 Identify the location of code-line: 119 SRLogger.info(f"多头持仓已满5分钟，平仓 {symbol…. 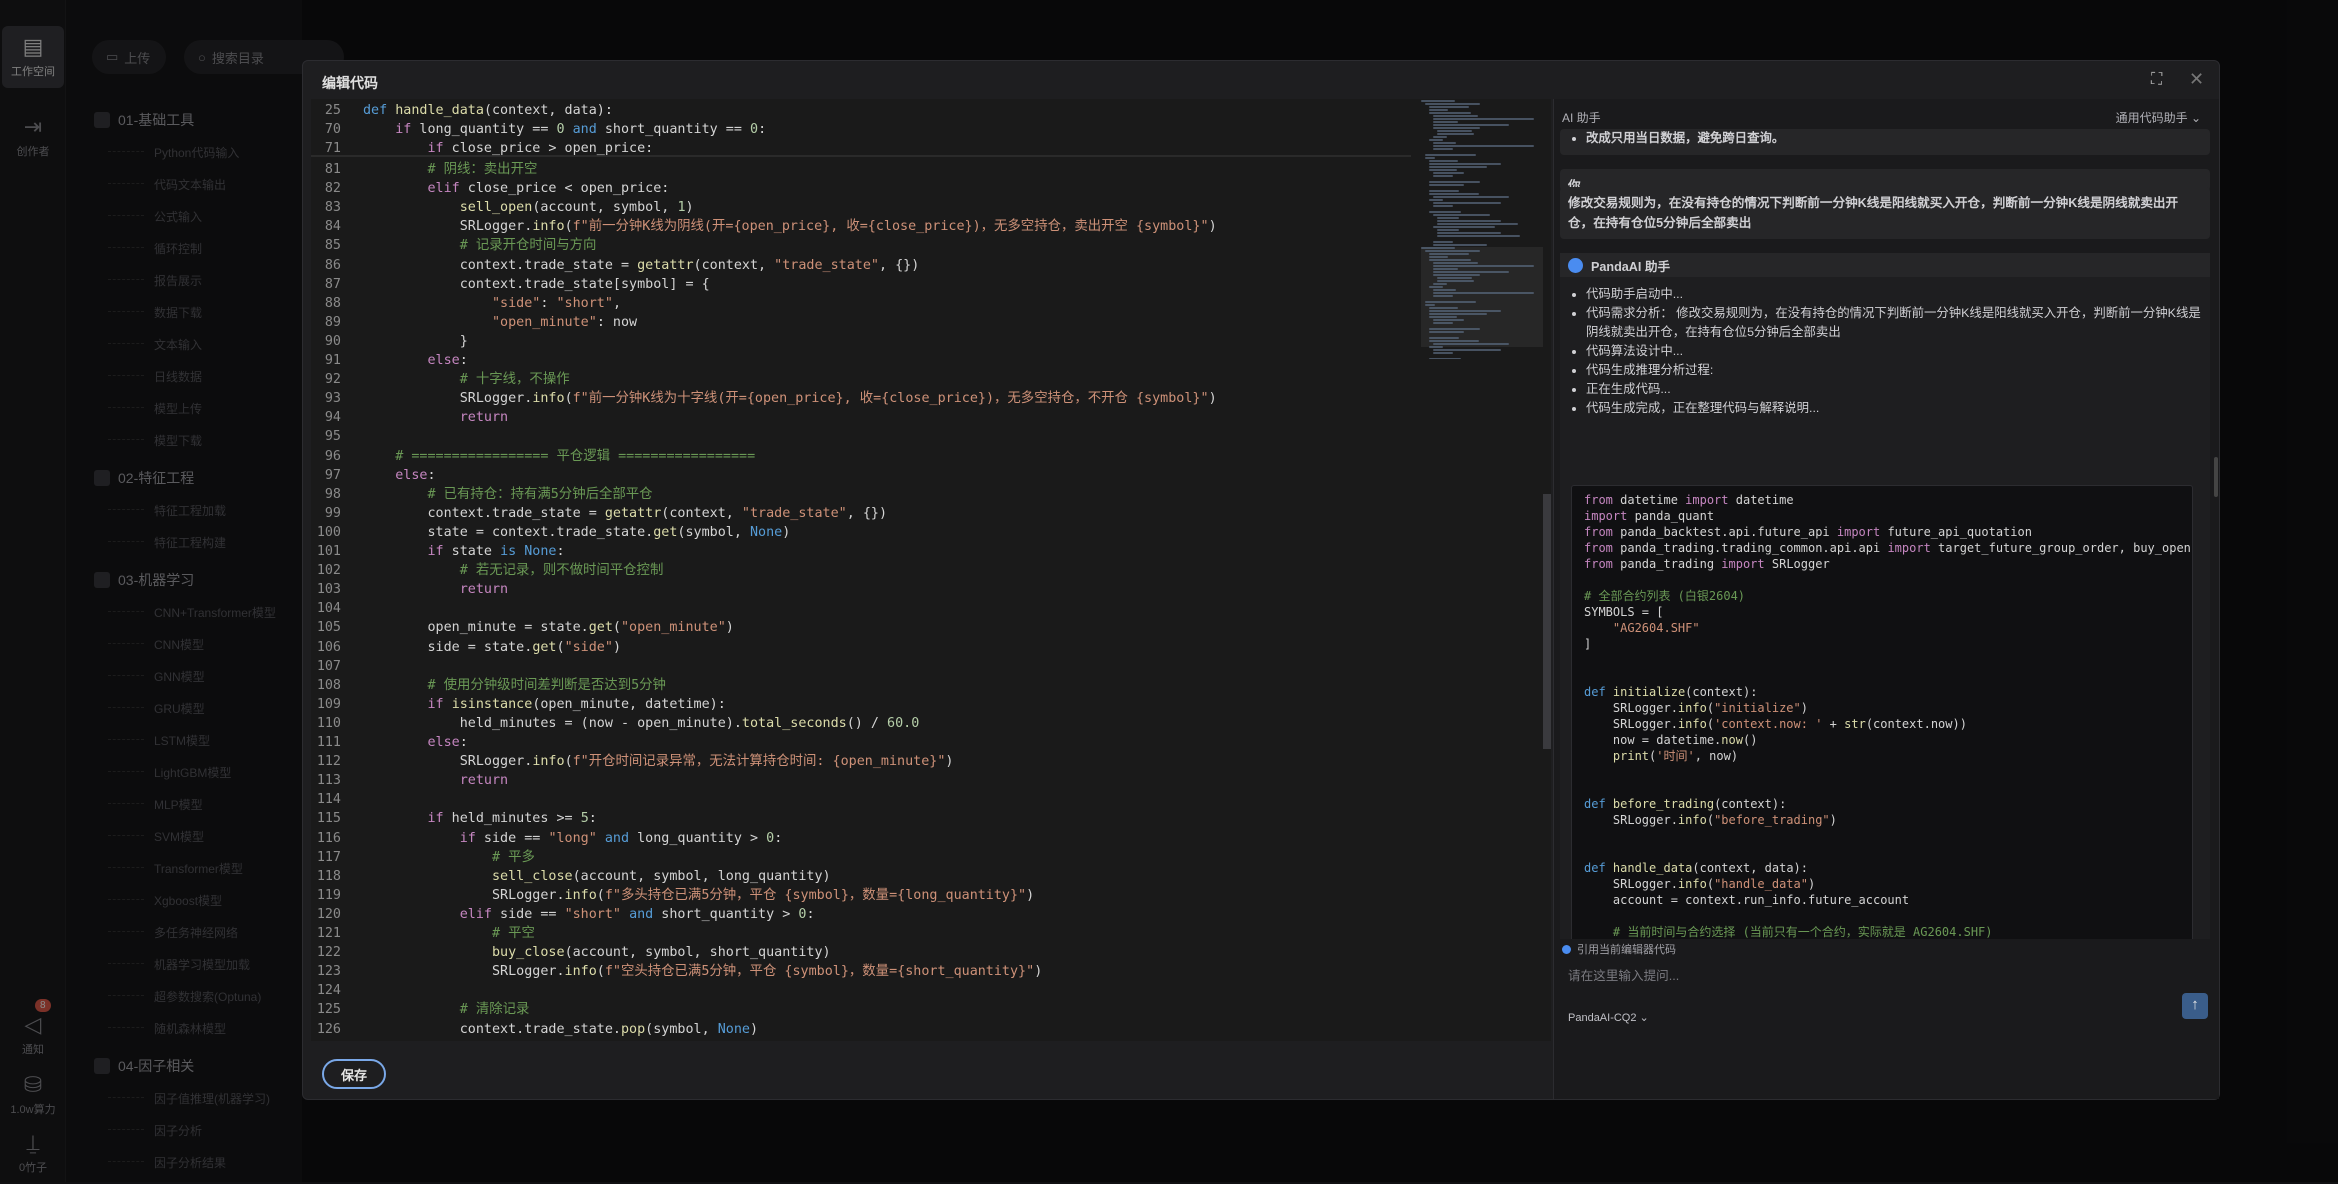
(672, 895).